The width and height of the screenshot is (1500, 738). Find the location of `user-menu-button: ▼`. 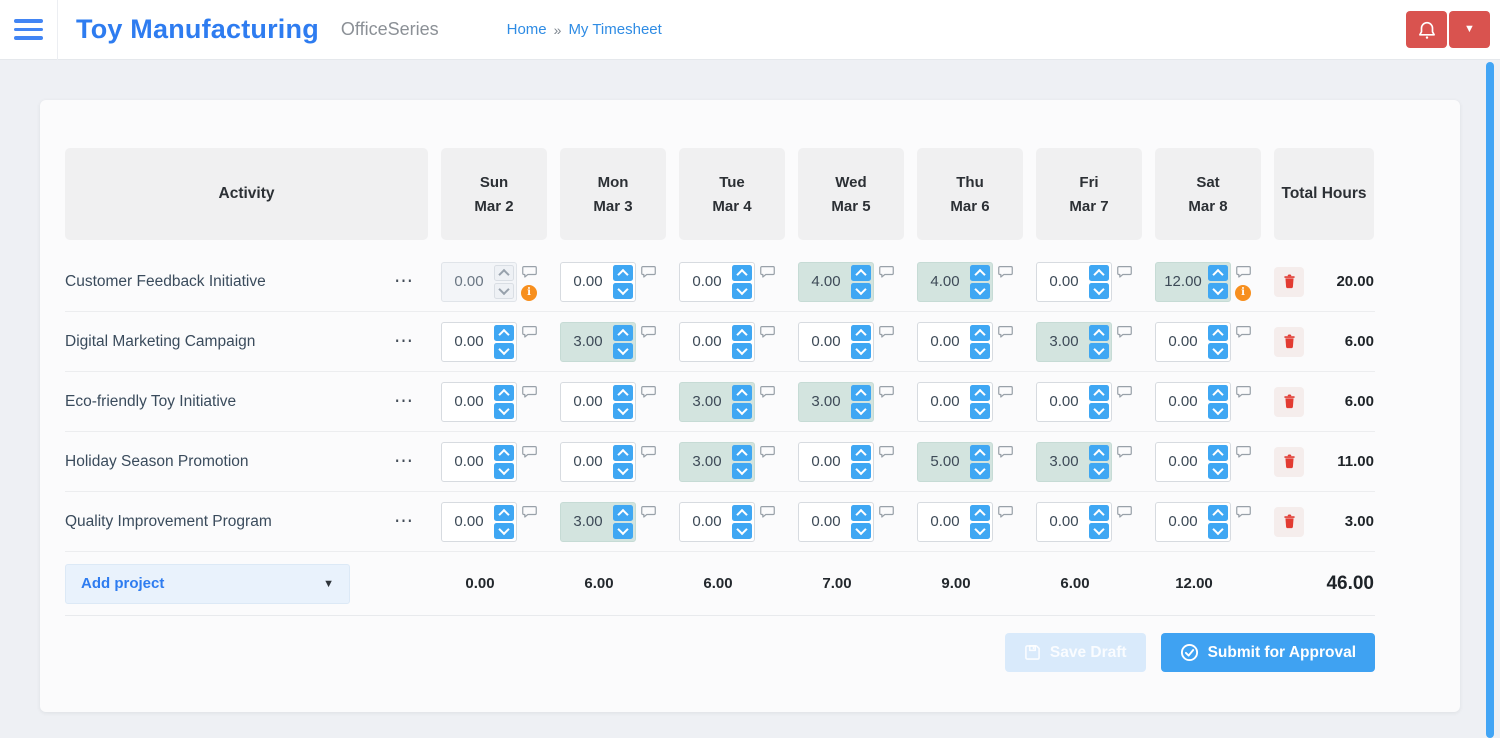

user-menu-button: ▼ is located at coordinates (1469, 29).